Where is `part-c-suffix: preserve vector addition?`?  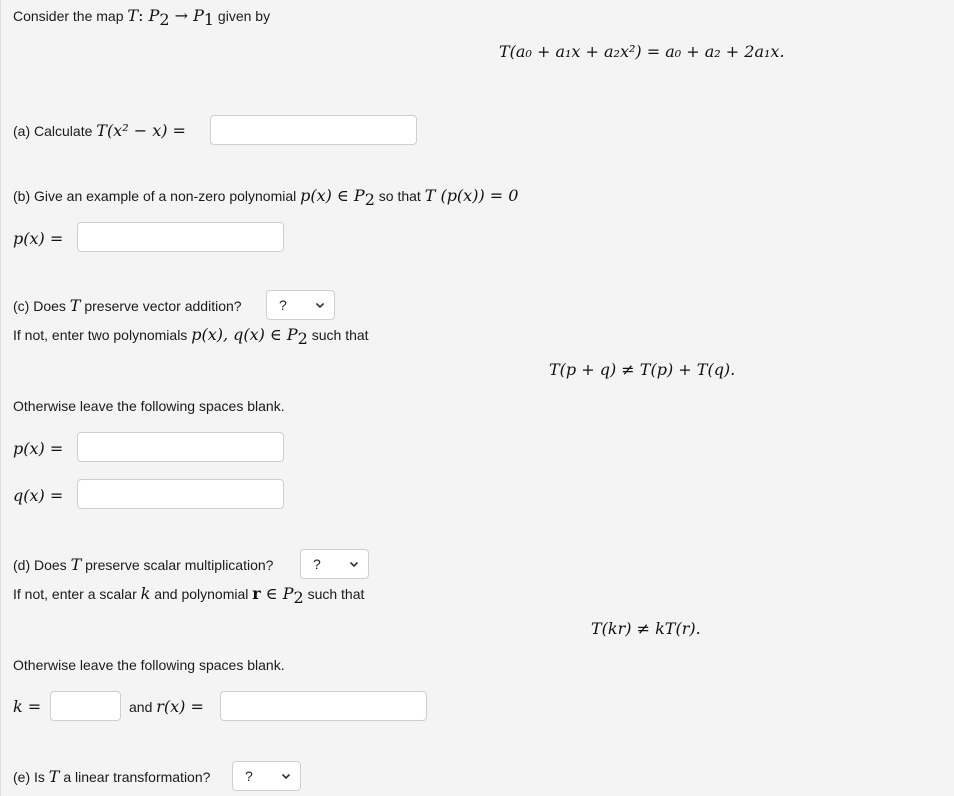
part-c-suffix: preserve vector addition? is located at coordinates (161, 306).